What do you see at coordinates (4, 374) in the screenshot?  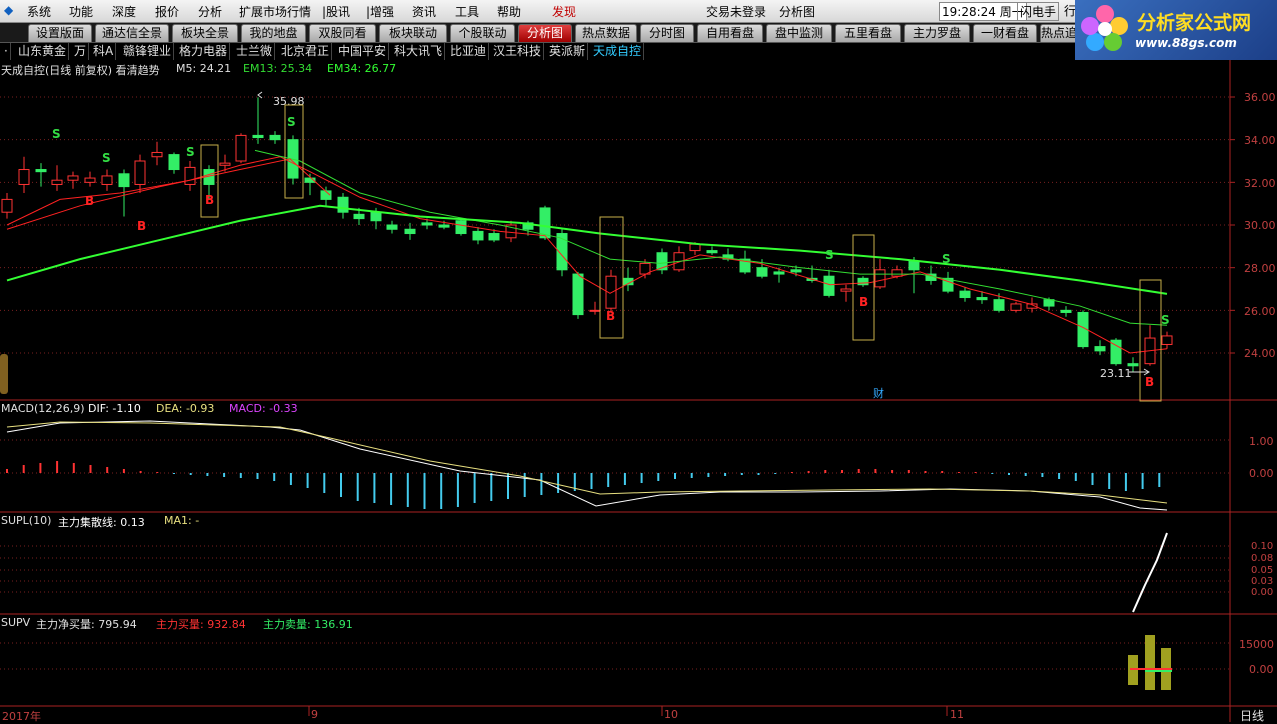 I see `sidebar-toggle` at bounding box center [4, 374].